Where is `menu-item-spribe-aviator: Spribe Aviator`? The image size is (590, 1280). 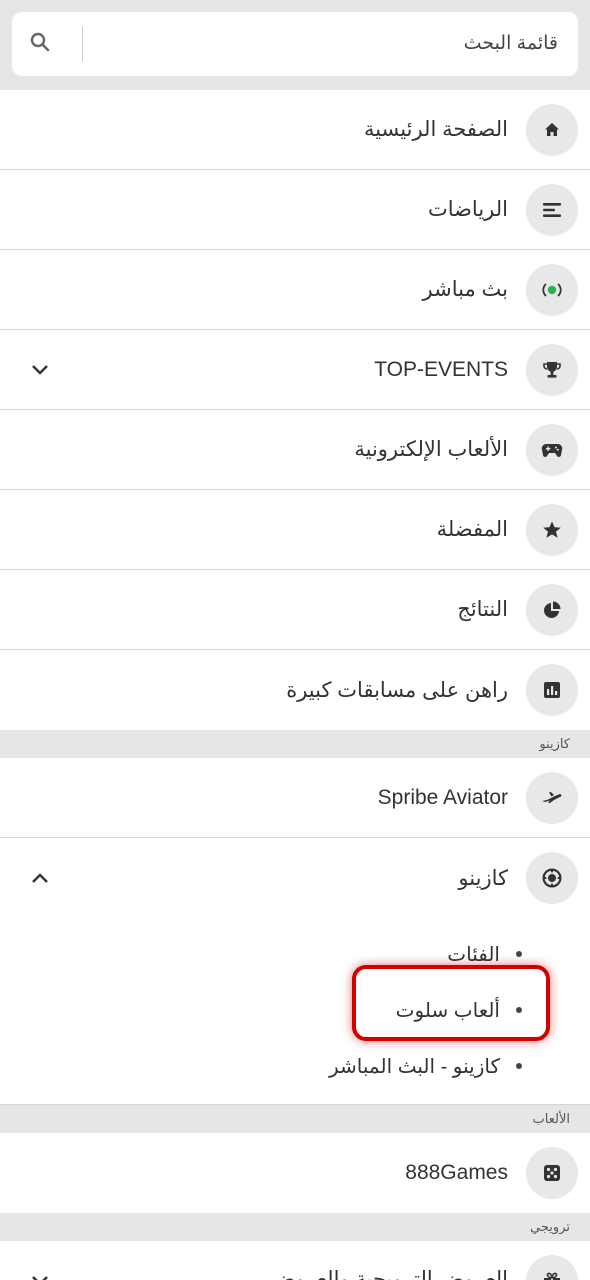
menu-item-spribe-aviator: Spribe Aviator is located at coordinates (295, 798).